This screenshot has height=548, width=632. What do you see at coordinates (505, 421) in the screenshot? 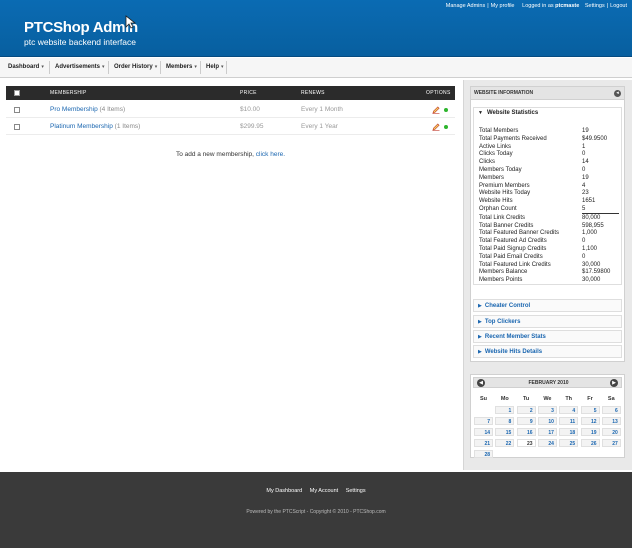
I see `calendar-day: 8` at bounding box center [505, 421].